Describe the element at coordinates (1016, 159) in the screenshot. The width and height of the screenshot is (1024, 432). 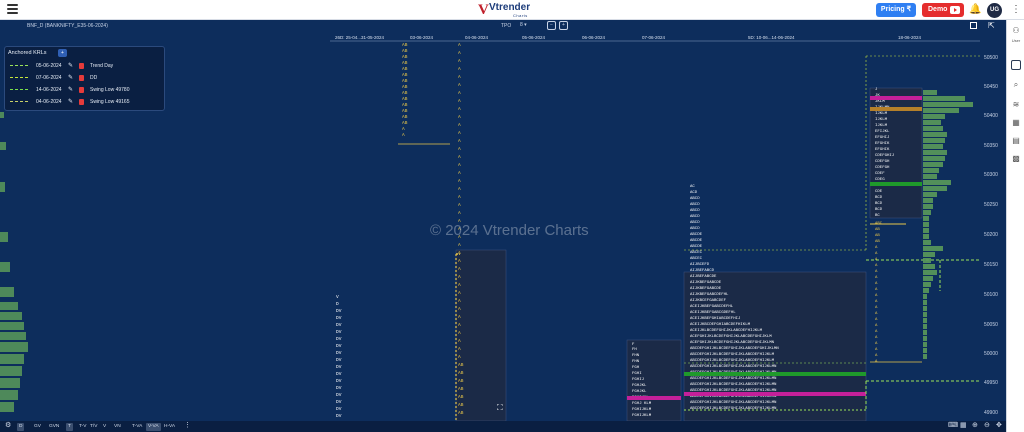
I see `grid-large-icon: ▩` at that location.